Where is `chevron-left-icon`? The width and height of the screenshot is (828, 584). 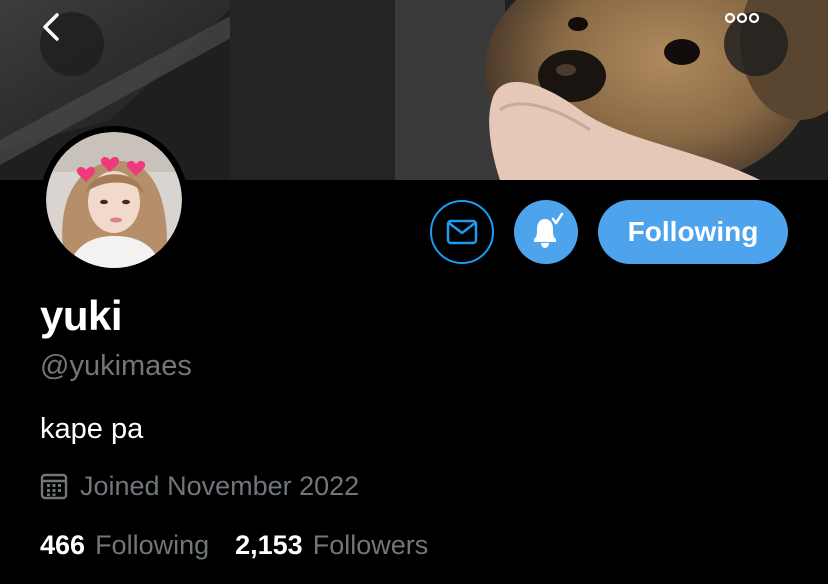 chevron-left-icon is located at coordinates (51, 27).